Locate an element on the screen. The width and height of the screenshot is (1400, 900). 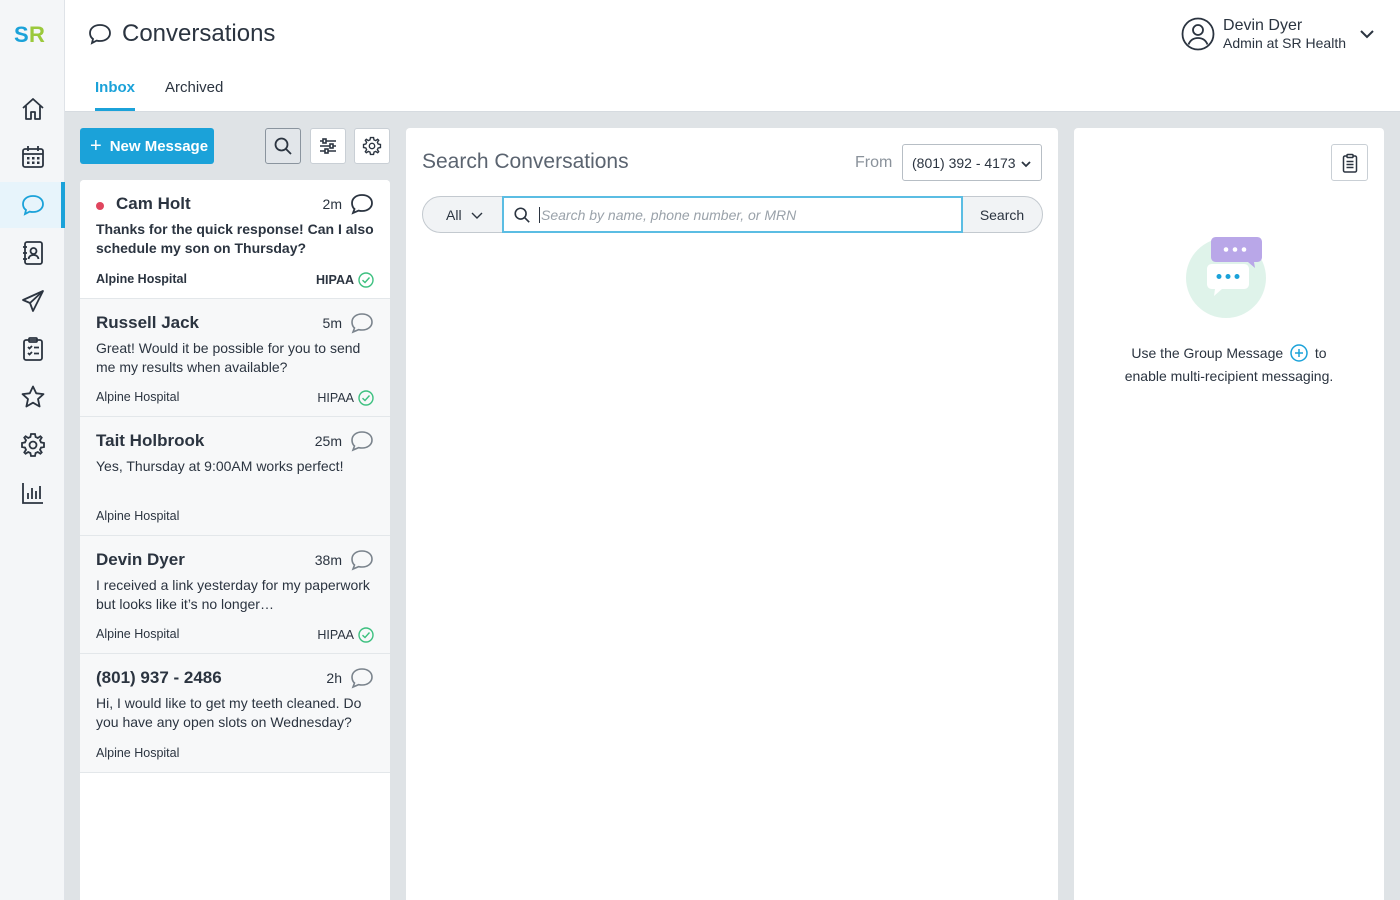
user-role: Admin at SR Health is located at coordinates (1284, 43).